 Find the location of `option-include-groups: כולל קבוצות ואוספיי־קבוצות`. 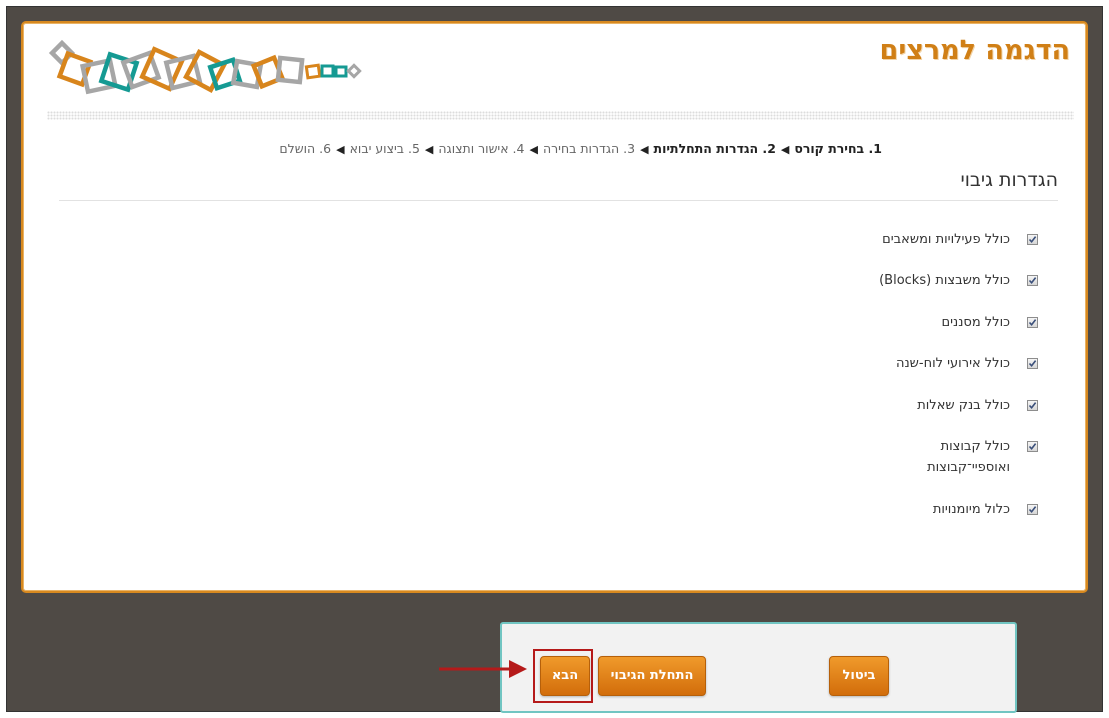

option-include-groups: כולל קבוצות ואוספיי־קבוצות is located at coordinates (954, 457).